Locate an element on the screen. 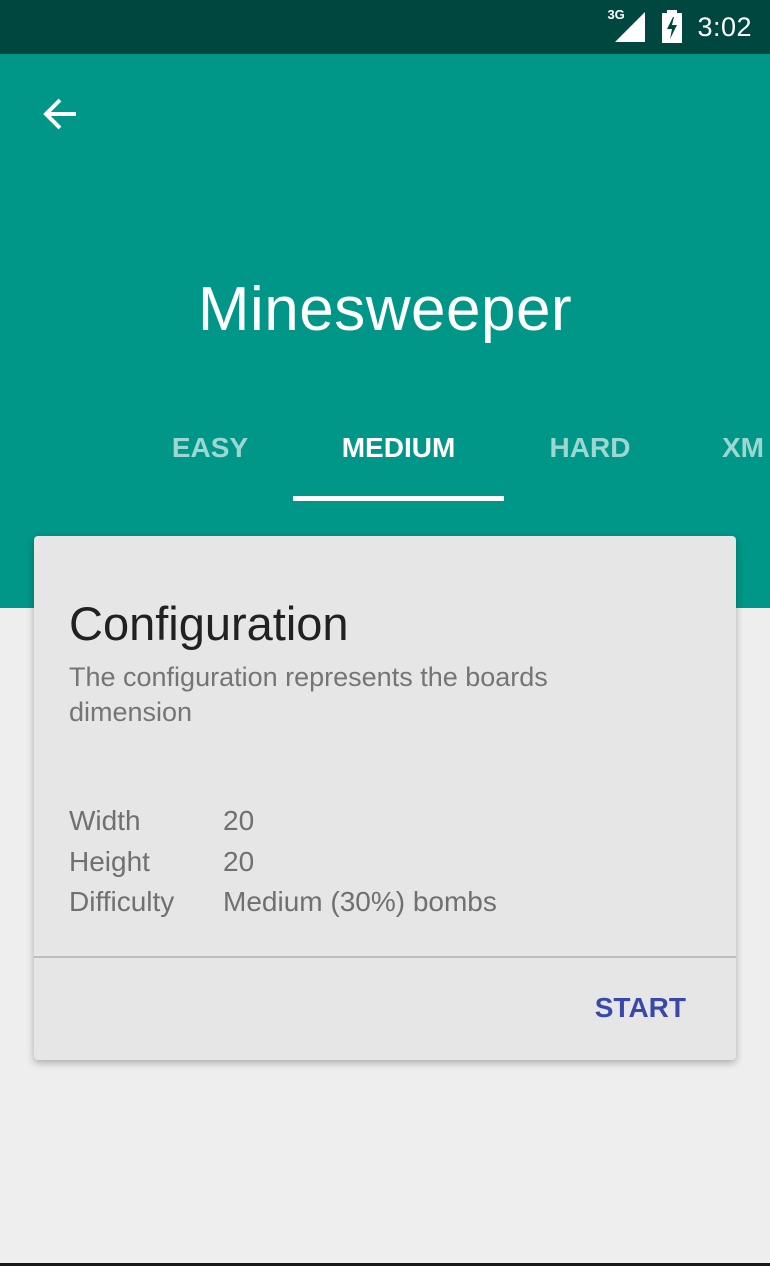 Image resolution: width=770 pixels, height=1266 pixels. arrow-left-icon is located at coordinates (60, 114).